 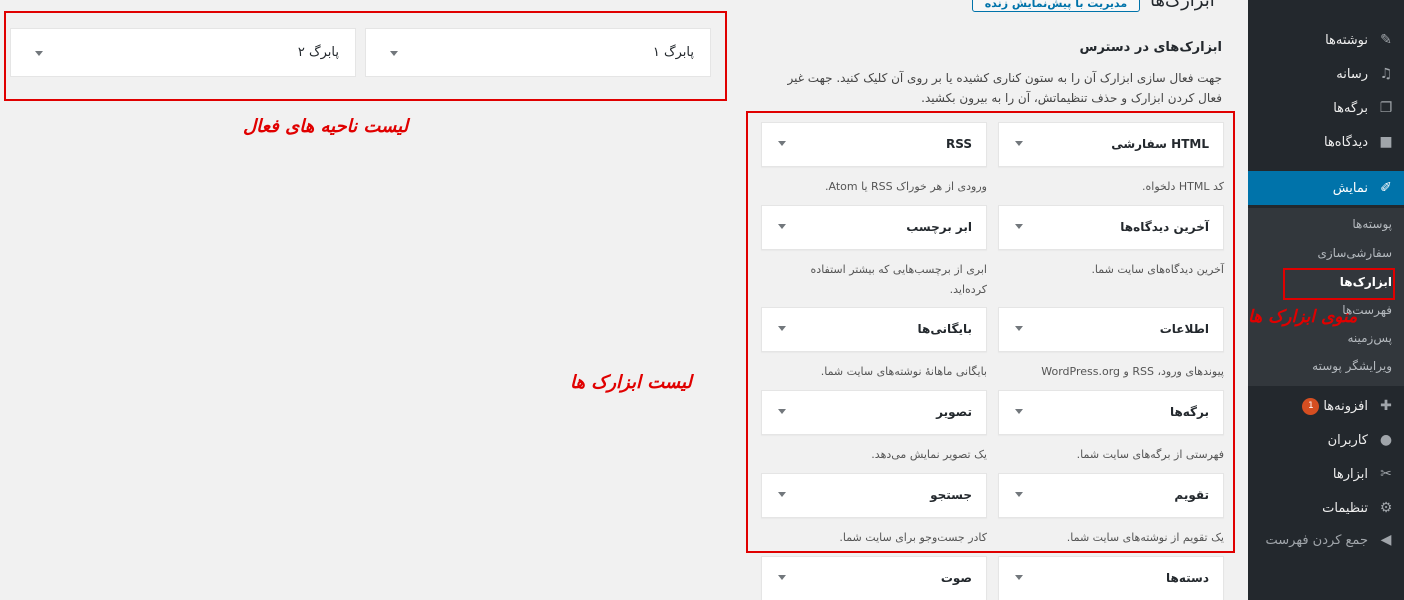 What do you see at coordinates (1150, 47) in the screenshot?
I see `available-widgets-title: ابزارک‌های در دسترس` at bounding box center [1150, 47].